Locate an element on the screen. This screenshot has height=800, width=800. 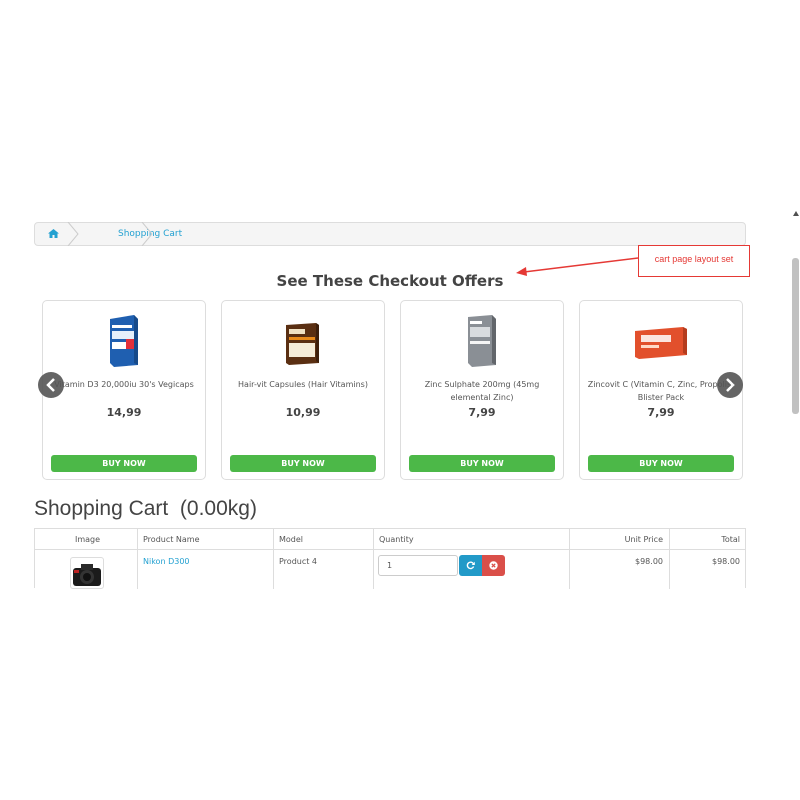
offer-price: 10,99 is located at coordinates (303, 412).